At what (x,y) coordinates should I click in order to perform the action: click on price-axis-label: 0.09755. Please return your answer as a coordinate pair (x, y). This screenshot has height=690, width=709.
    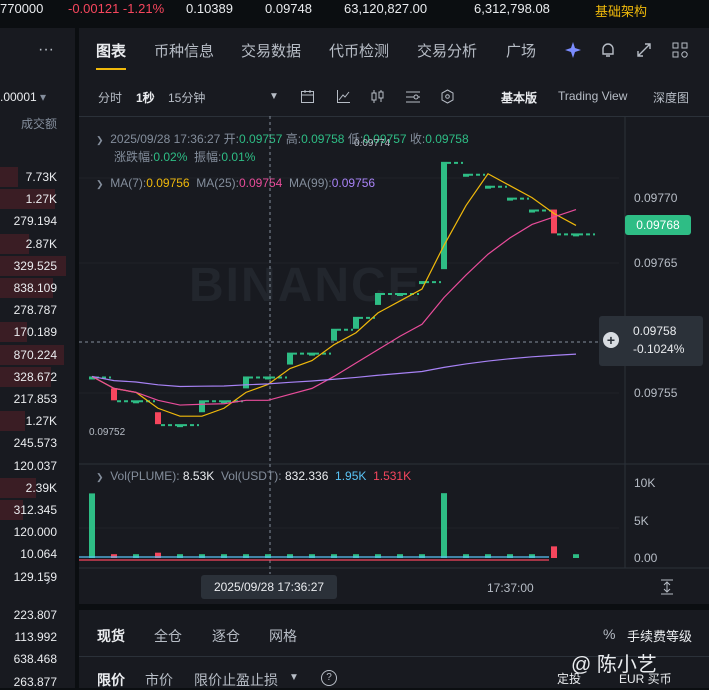
    Looking at the image, I should click on (656, 393).